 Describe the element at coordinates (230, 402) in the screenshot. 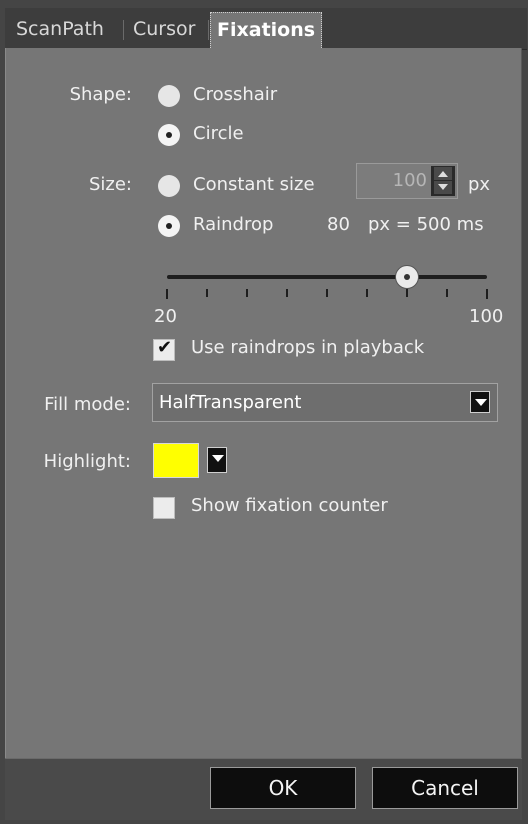

I see `fill-mode-value: HalfTransparent` at that location.